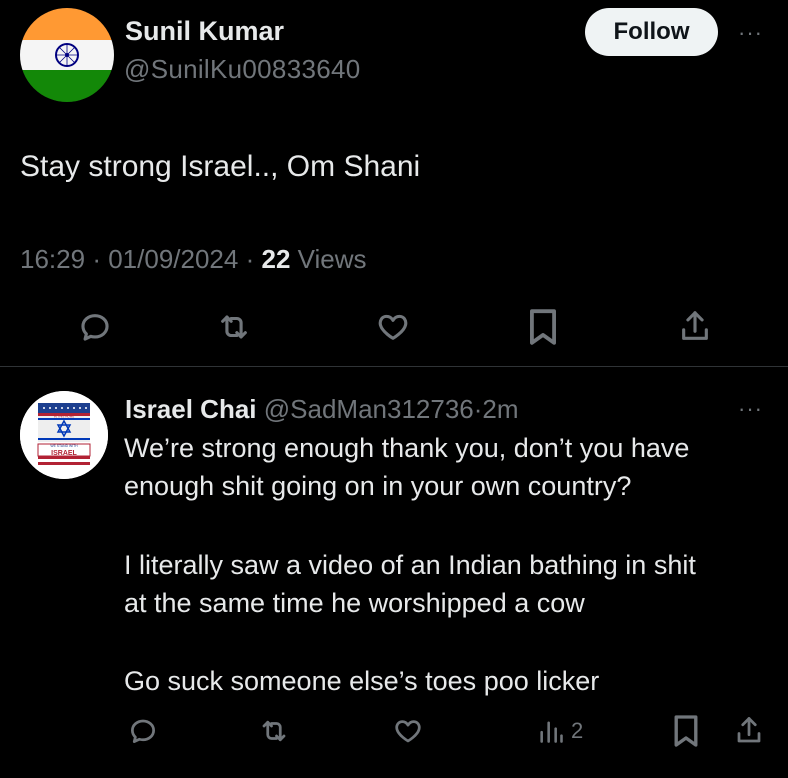  I want to click on post-meta: 16:29 · 01/09/2024 · 22 Views, so click(193, 259).